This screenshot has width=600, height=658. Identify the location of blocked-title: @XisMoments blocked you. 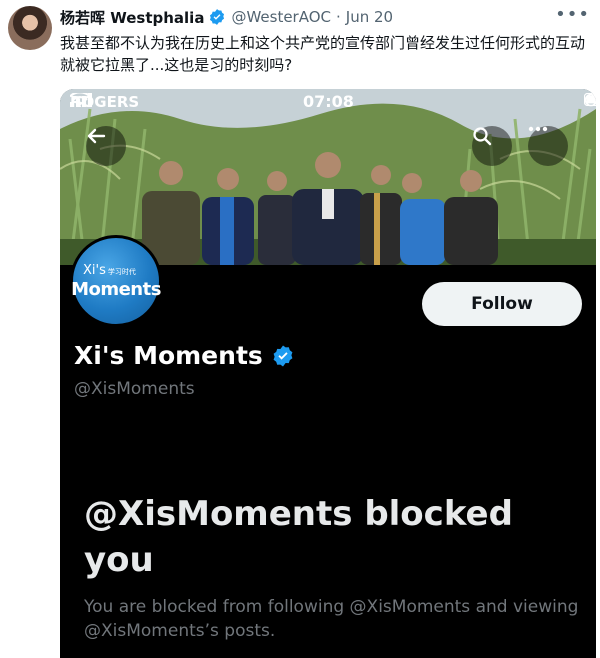
(298, 537).